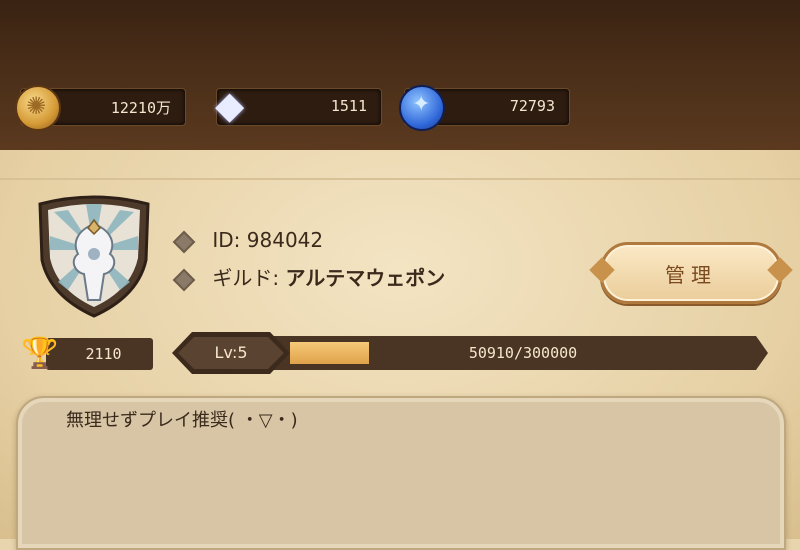 The height and width of the screenshot is (550, 800). Describe the element at coordinates (523, 353) in the screenshot. I see `exp-text: 50910/300000` at that location.